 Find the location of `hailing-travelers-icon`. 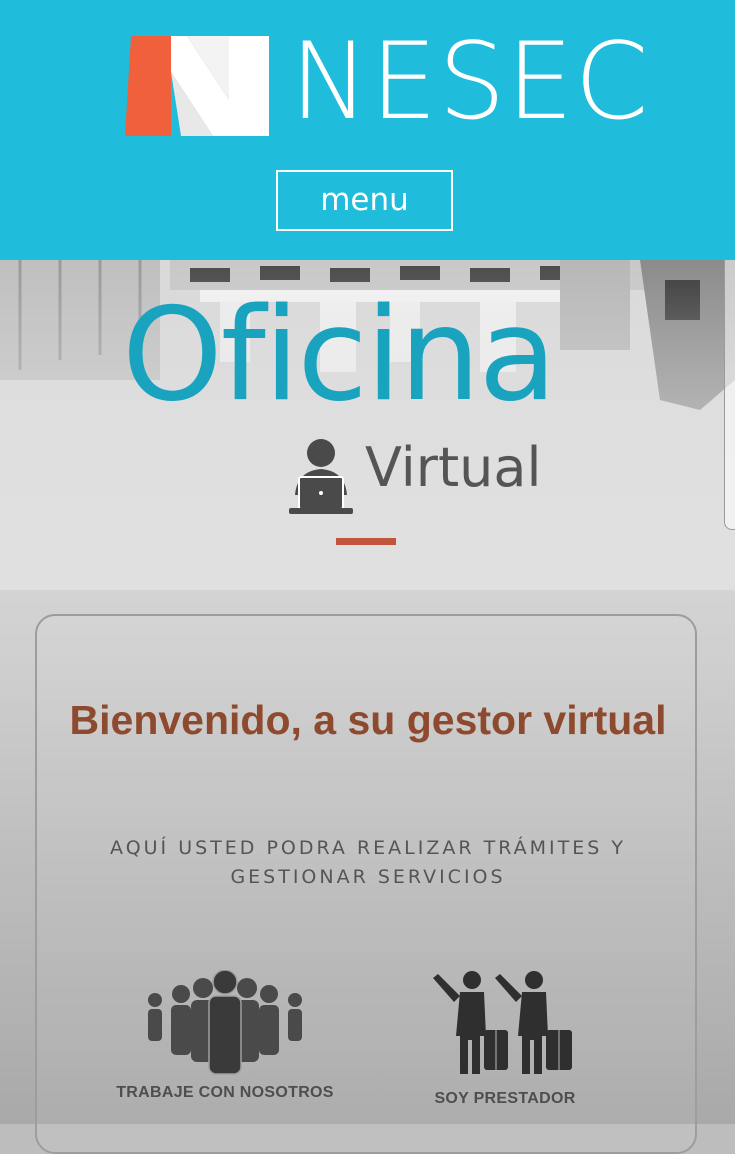

hailing-travelers-icon is located at coordinates (502, 1022).